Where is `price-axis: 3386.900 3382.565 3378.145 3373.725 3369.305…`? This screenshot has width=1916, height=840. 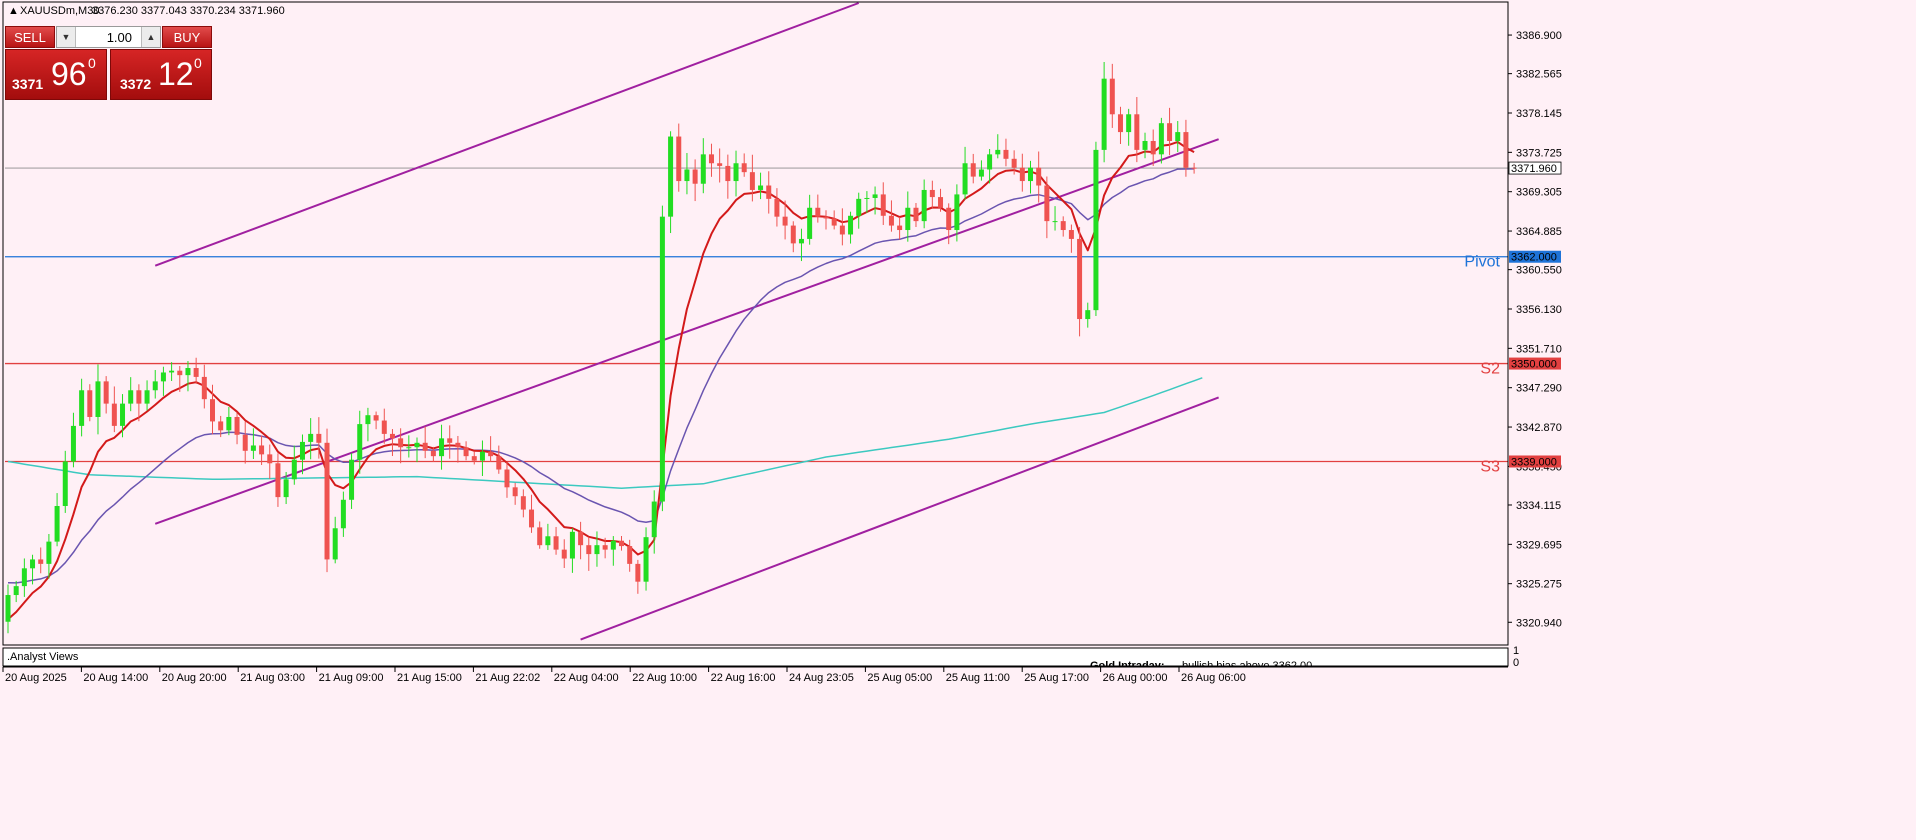 price-axis: 3386.900 3382.565 3378.145 3373.725 3369.305… is located at coordinates (1534, 323).